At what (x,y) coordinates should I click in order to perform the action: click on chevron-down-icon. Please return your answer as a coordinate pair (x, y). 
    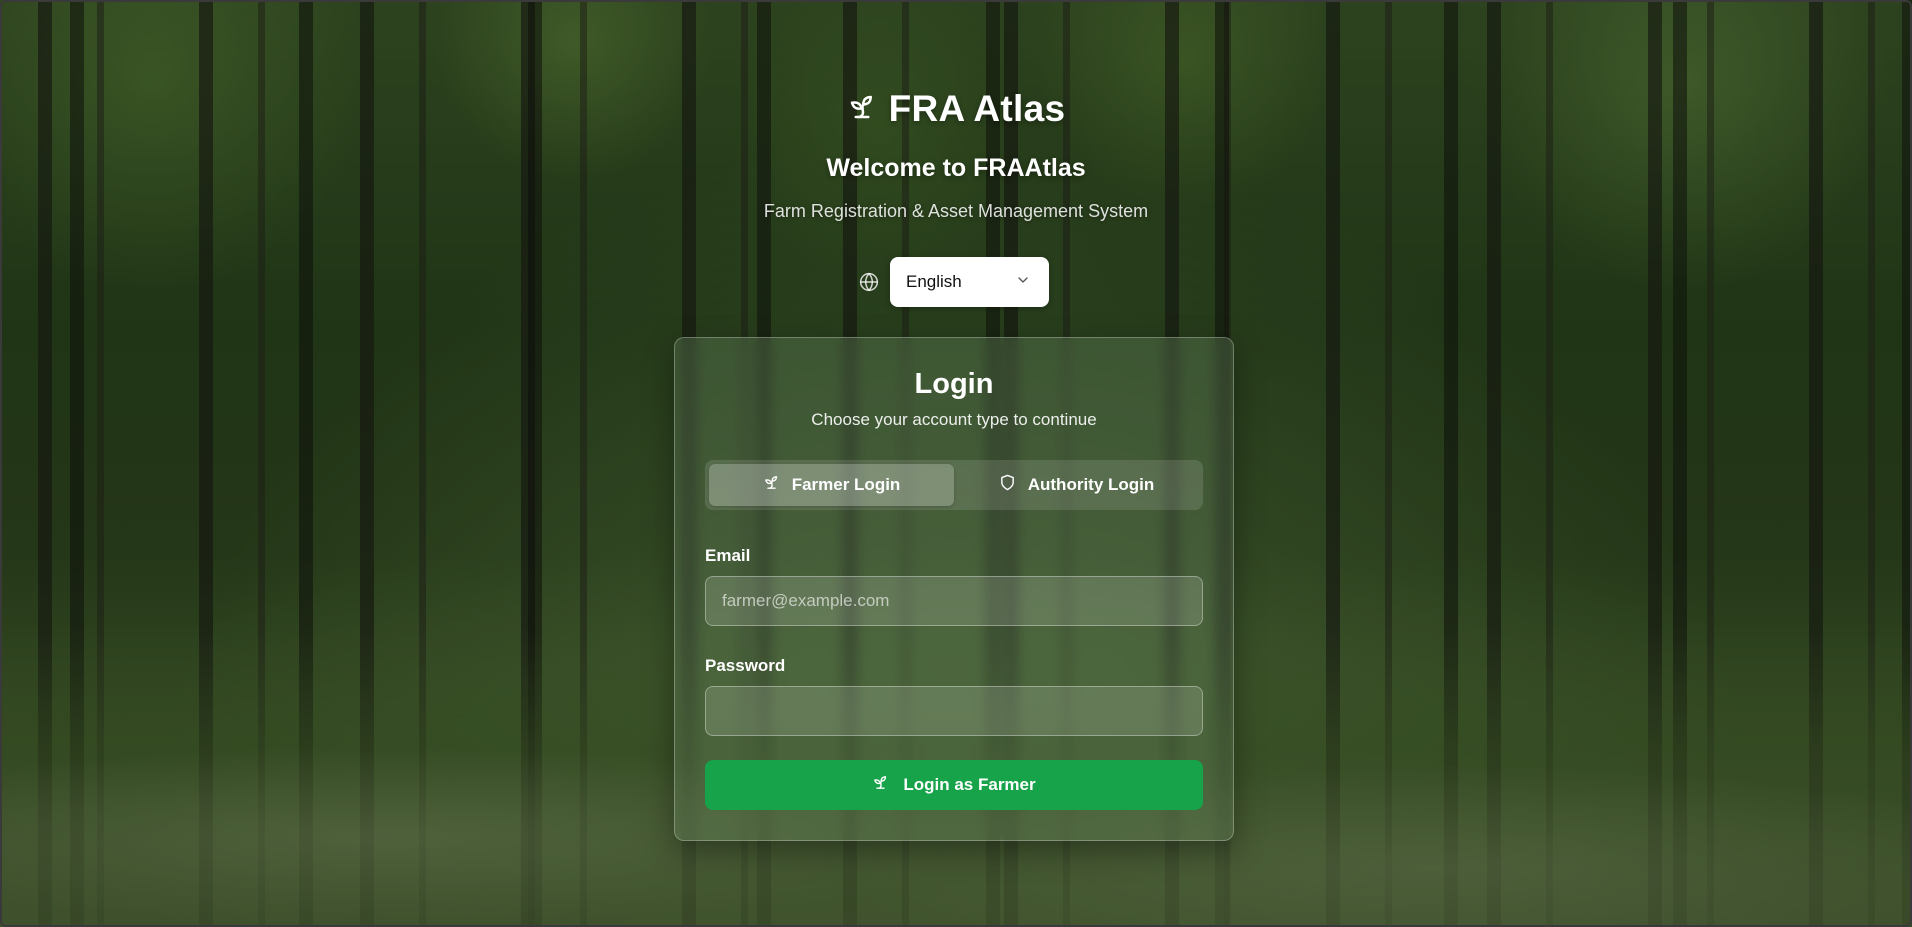
    Looking at the image, I should click on (1023, 282).